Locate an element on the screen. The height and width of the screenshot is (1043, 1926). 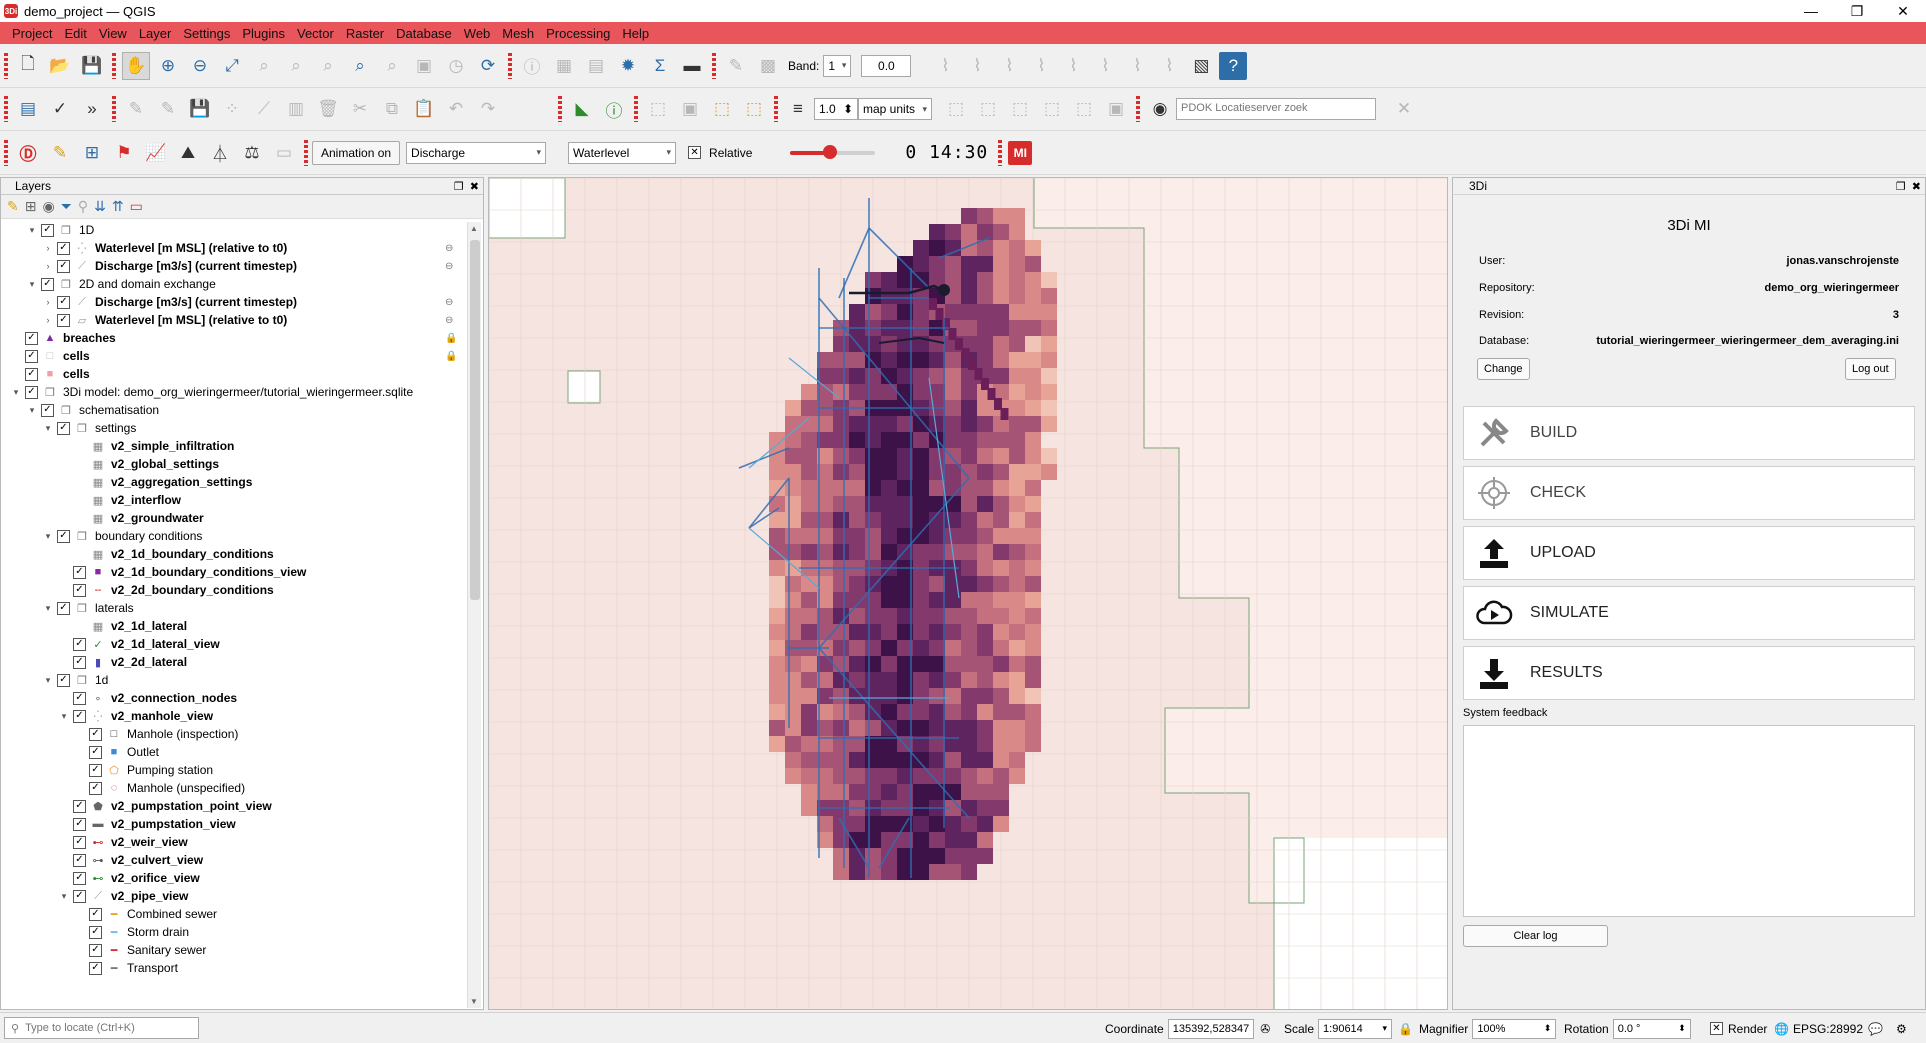
copy-features-icon: ⧉ is located at coordinates (392, 109).